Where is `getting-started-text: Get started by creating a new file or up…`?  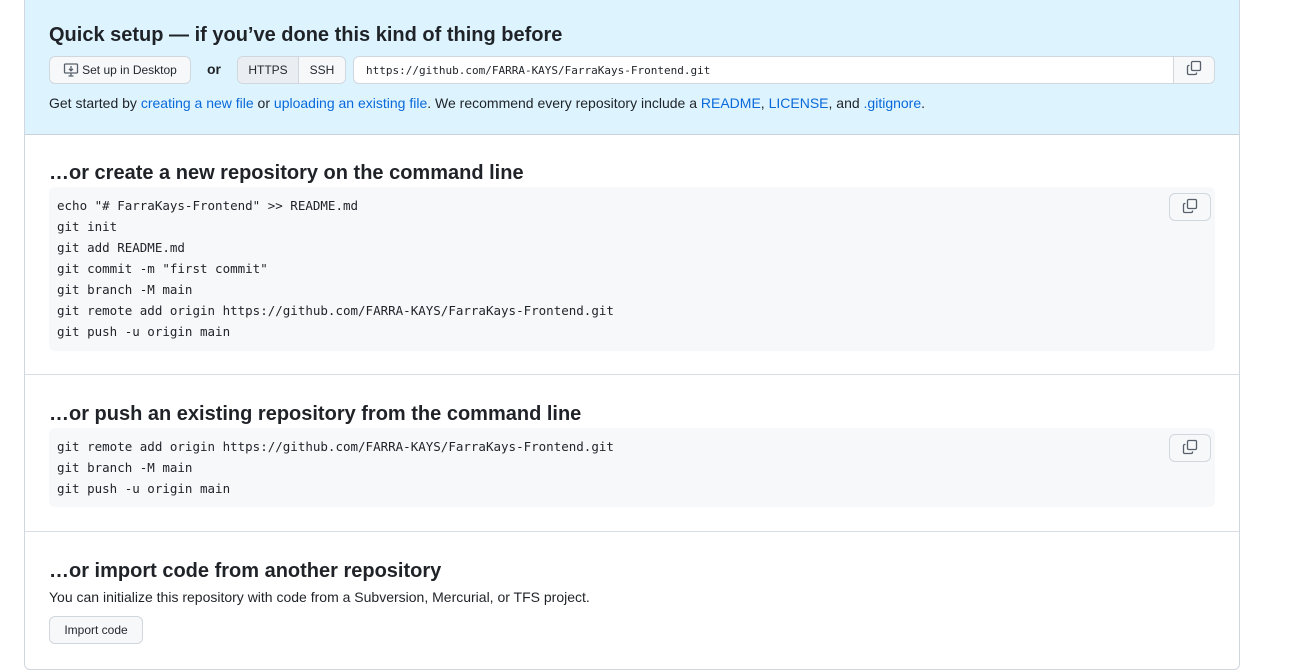 getting-started-text: Get started by creating a new file or up… is located at coordinates (487, 103).